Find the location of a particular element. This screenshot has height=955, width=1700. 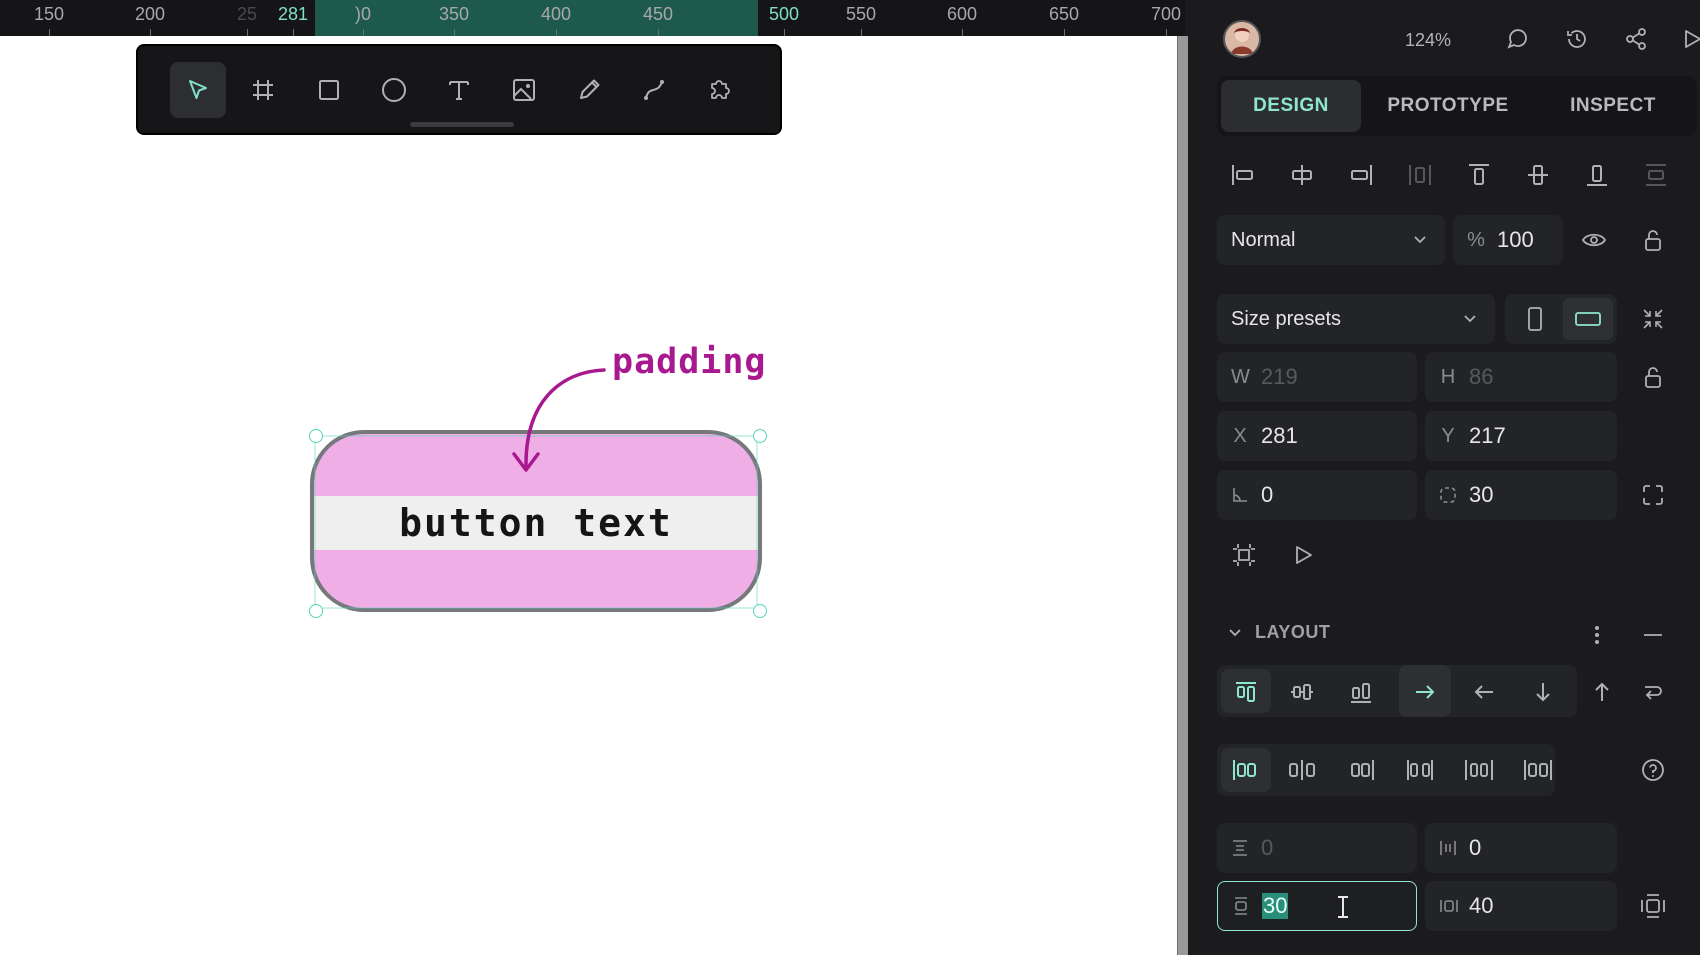

horizontal-padding-field: 40 is located at coordinates (1521, 906).